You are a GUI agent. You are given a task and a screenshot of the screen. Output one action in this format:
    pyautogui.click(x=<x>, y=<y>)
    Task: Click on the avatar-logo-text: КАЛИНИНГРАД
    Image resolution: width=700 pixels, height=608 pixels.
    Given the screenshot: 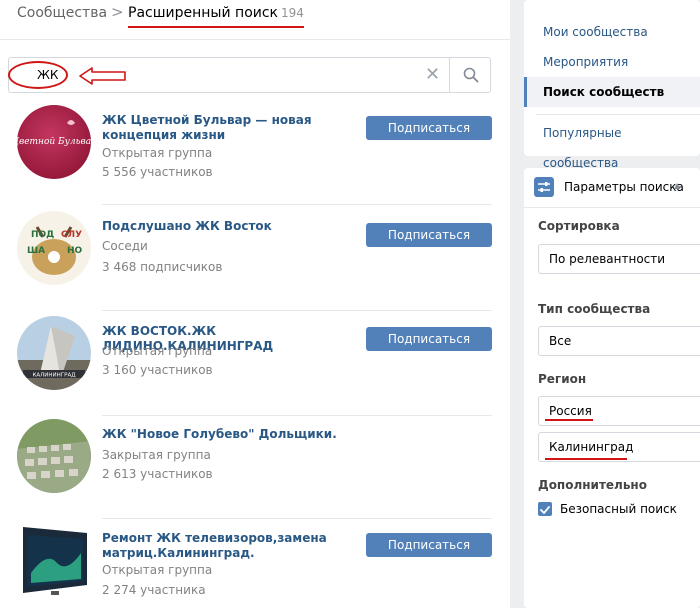 What is the action you would take?
    pyautogui.click(x=54, y=376)
    